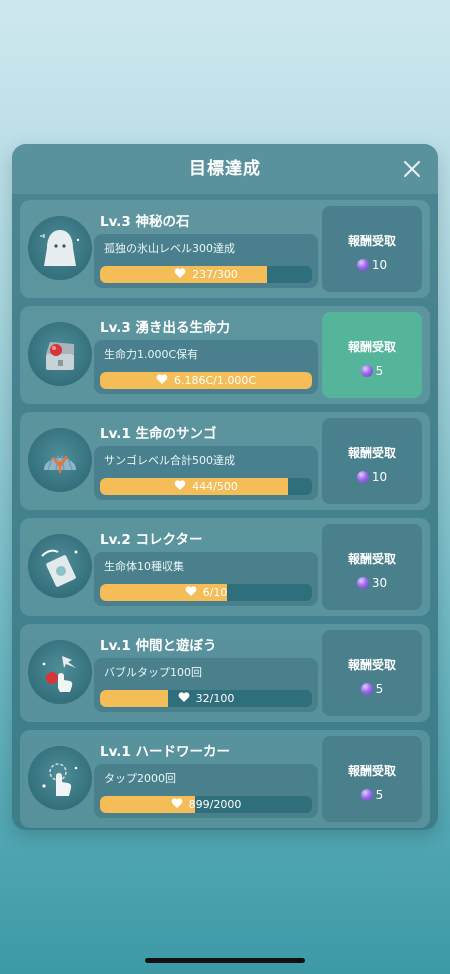  I want to click on progress-bar: 444/500, so click(206, 486).